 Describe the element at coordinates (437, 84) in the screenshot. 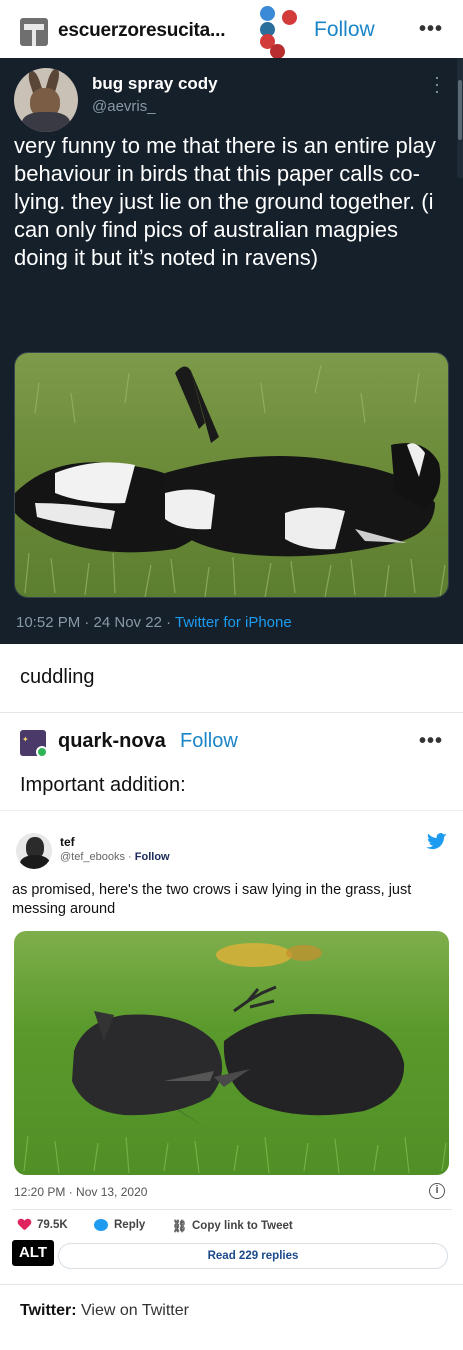

I see `tweet-kebab-icon: · · ·` at that location.